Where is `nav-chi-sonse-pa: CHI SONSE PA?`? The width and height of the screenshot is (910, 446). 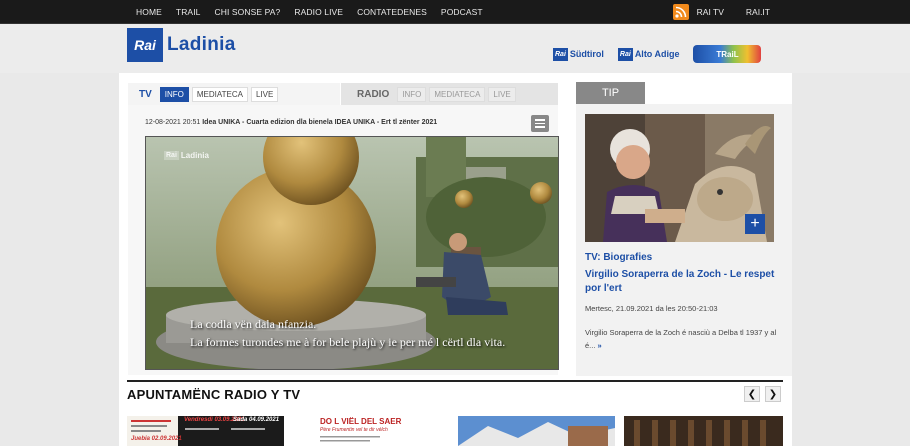
nav-chi-sonse-pa: CHI SONSE PA? is located at coordinates (248, 12).